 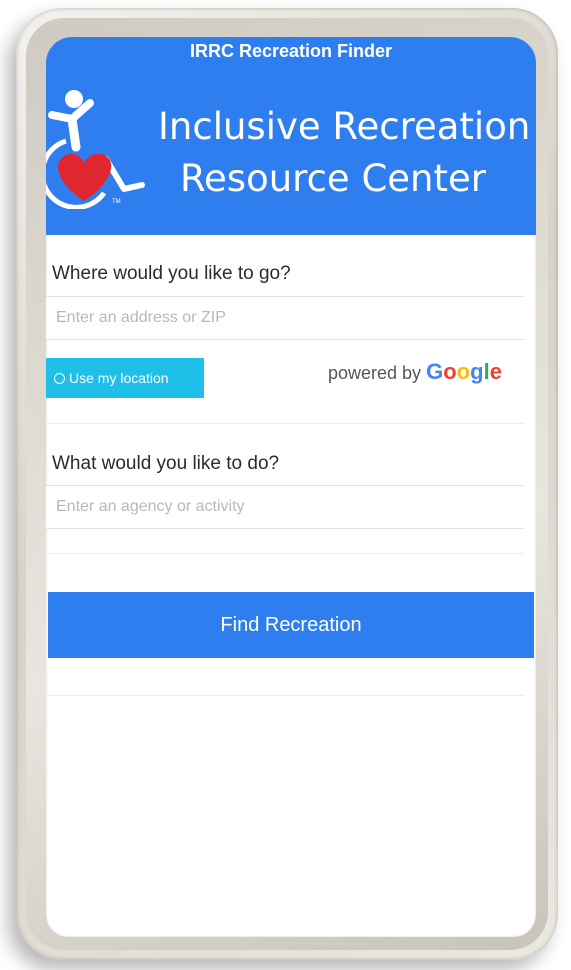 What do you see at coordinates (95, 149) in the screenshot?
I see `wheelchair-heart-logo-icon: TM` at bounding box center [95, 149].